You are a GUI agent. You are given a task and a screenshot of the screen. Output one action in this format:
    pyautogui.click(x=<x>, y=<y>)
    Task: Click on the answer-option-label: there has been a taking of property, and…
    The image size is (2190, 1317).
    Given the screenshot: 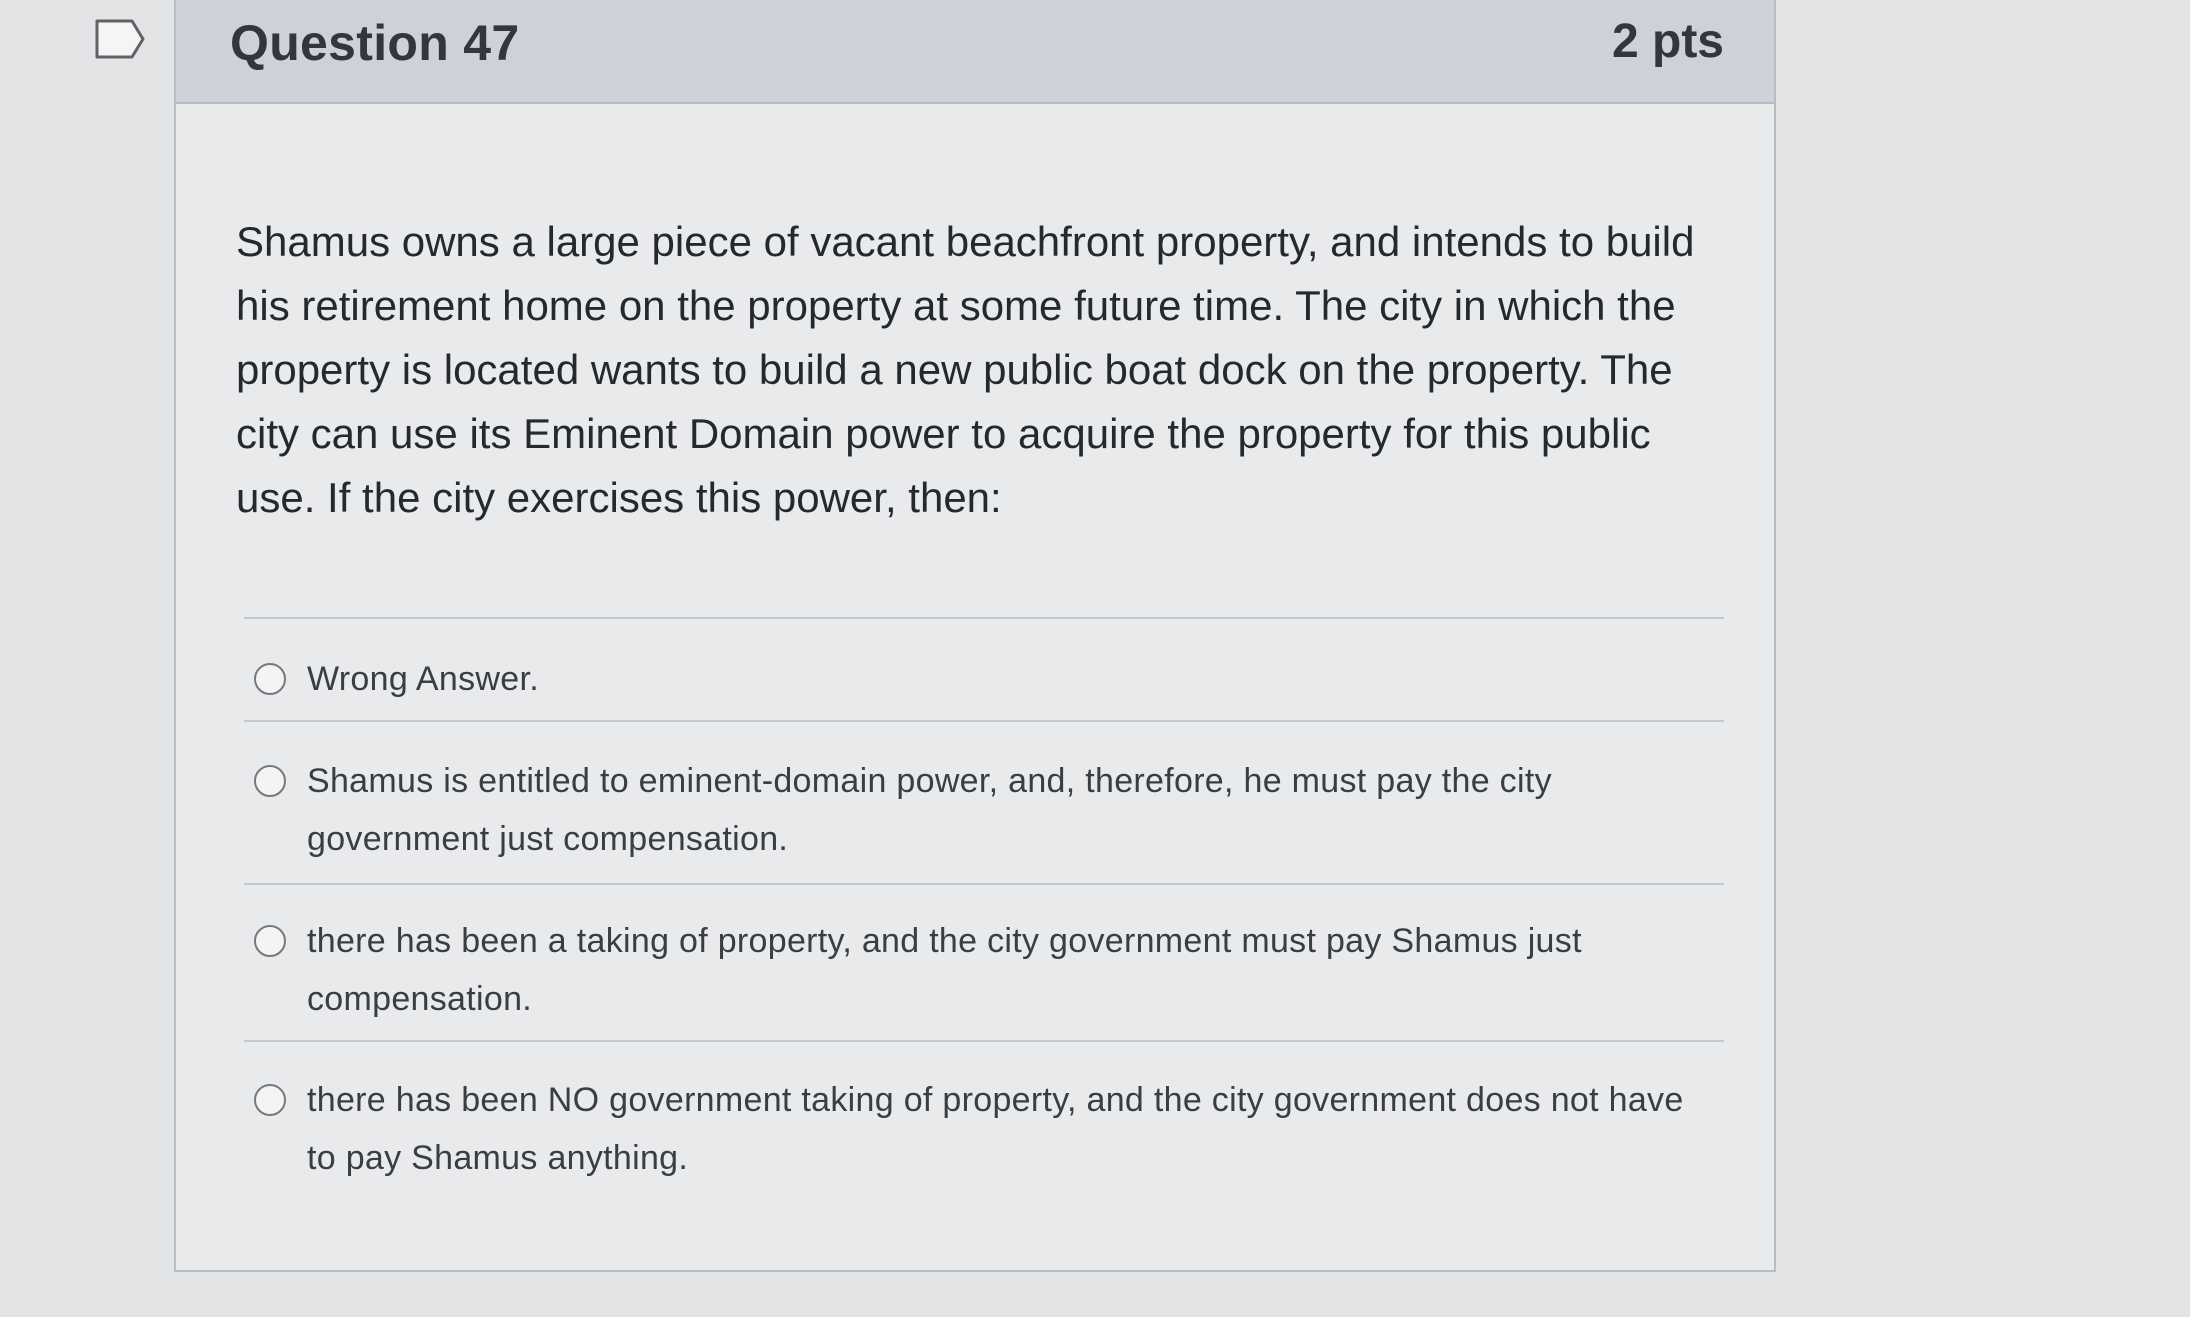 What is the action you would take?
    pyautogui.click(x=944, y=970)
    